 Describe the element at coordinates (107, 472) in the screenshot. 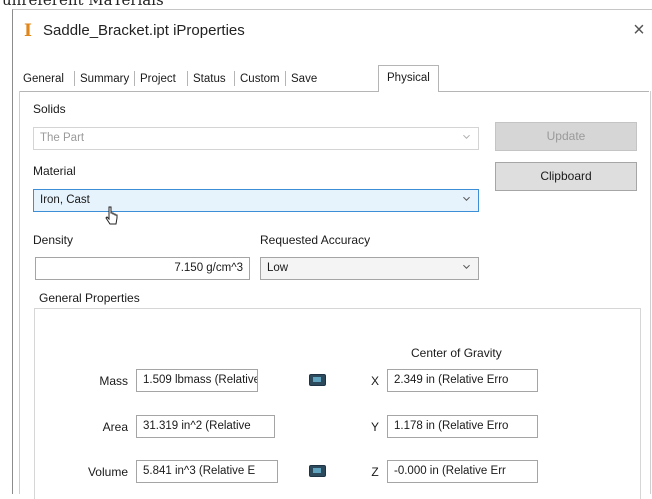

I see `volume-label: Volume` at that location.